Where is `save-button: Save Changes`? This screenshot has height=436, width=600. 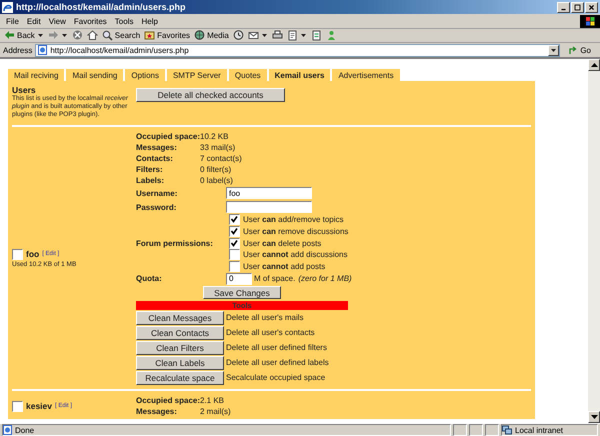
save-button: Save Changes is located at coordinates (242, 293).